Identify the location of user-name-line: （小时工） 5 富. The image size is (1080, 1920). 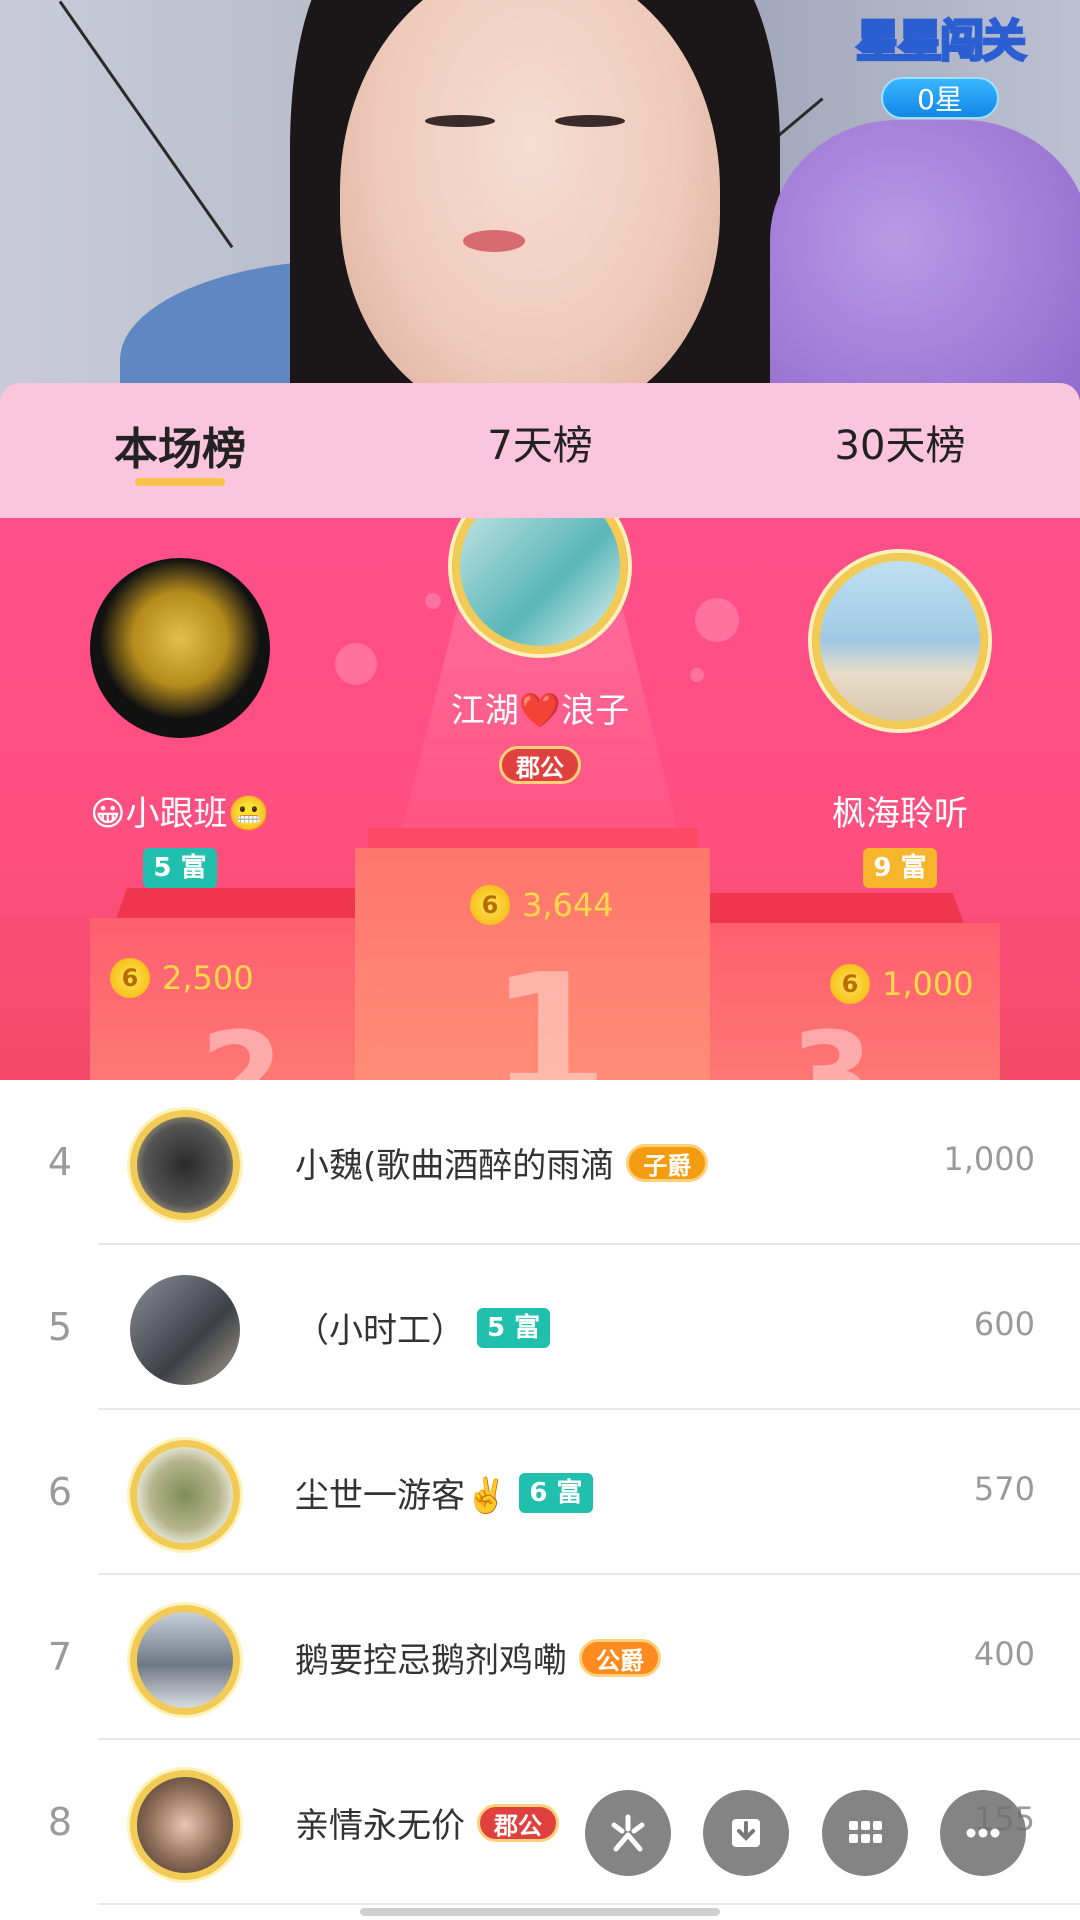
(423, 1327).